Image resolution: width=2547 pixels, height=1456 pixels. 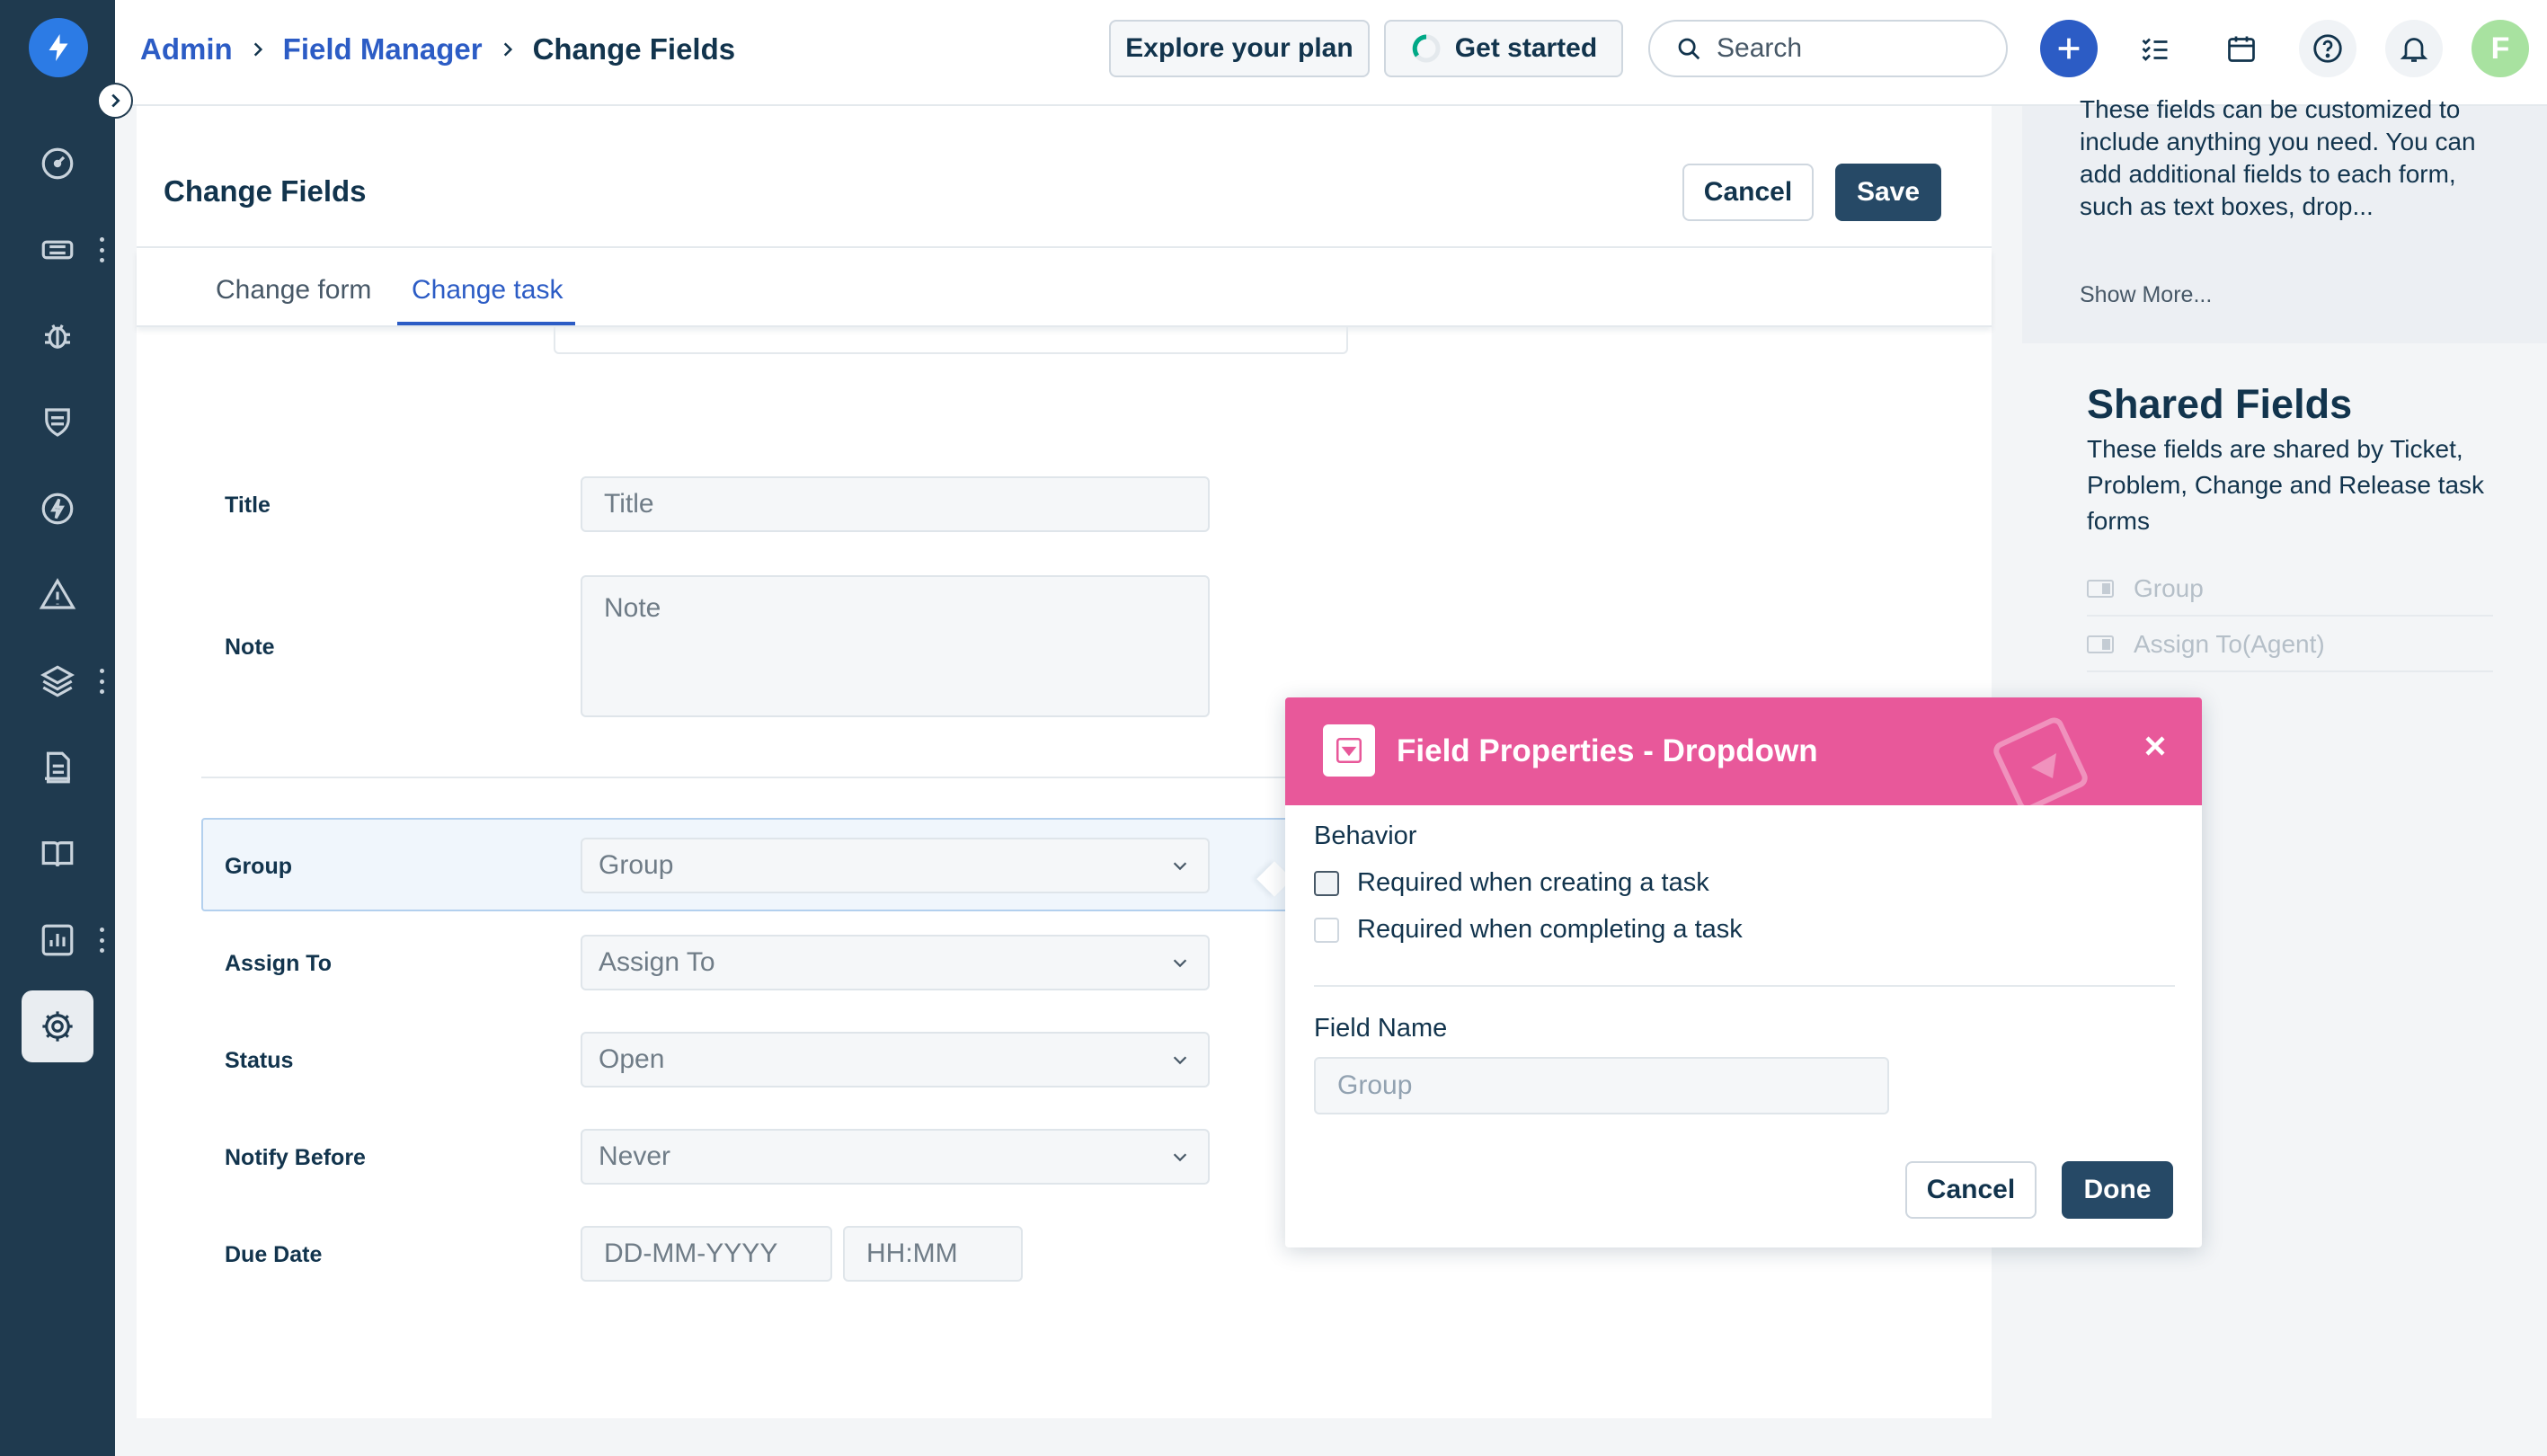 What do you see at coordinates (101, 250) in the screenshot?
I see `tickets-more-icon` at bounding box center [101, 250].